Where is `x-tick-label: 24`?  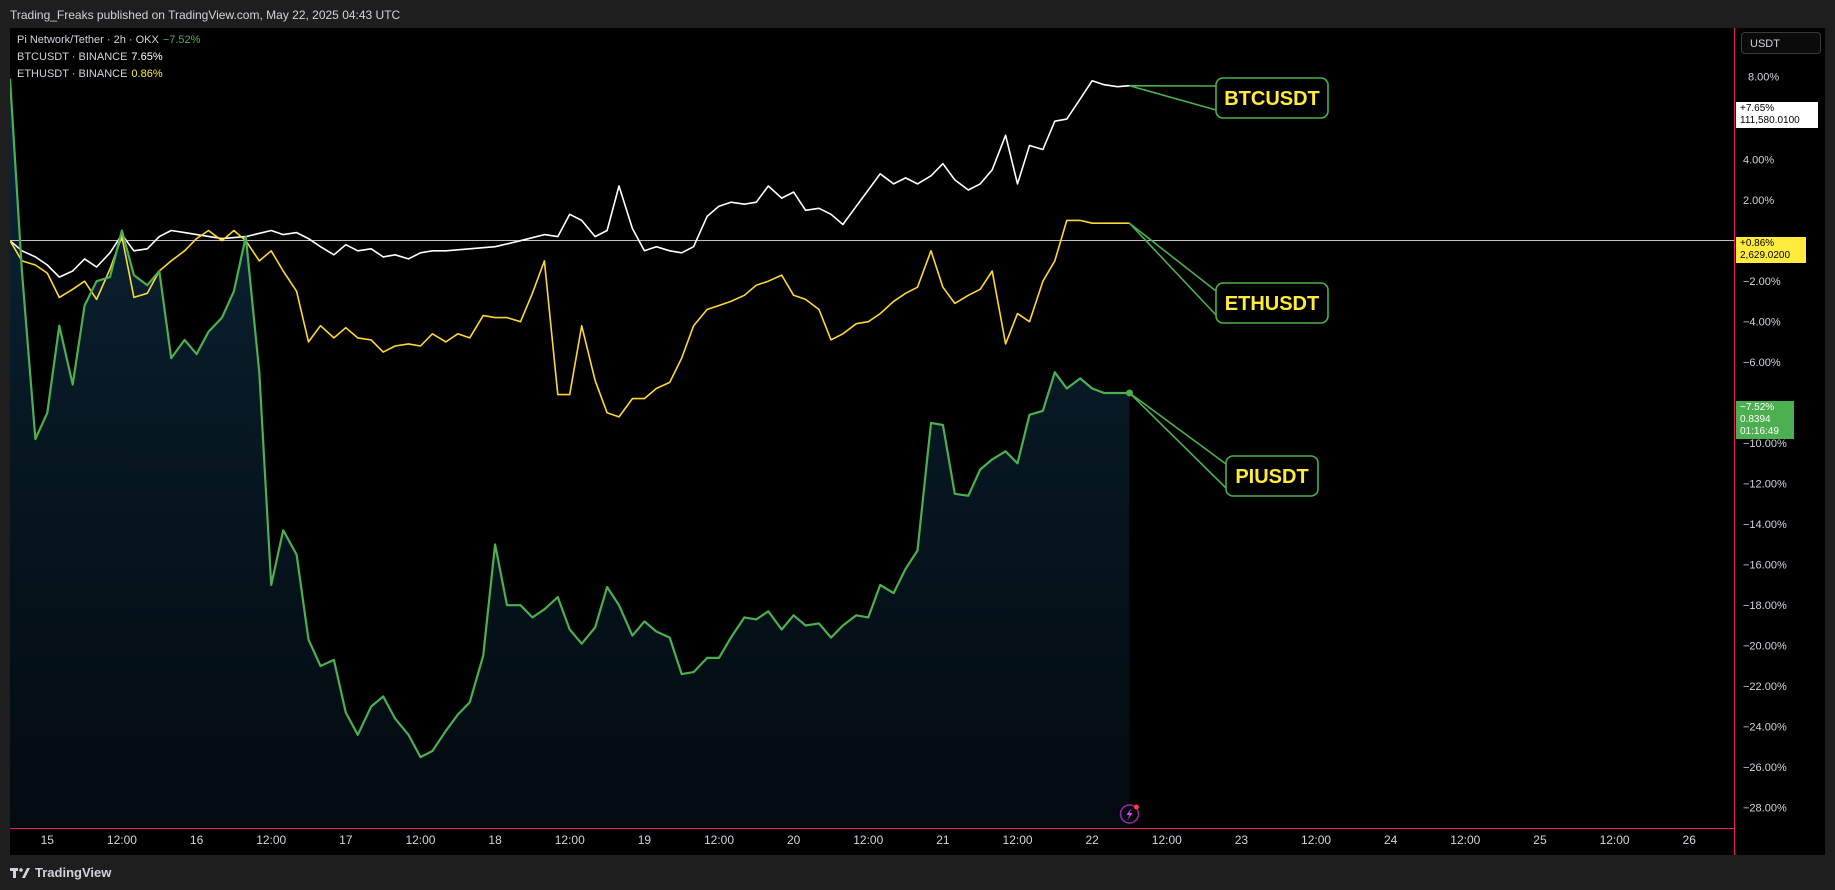 x-tick-label: 24 is located at coordinates (1391, 840).